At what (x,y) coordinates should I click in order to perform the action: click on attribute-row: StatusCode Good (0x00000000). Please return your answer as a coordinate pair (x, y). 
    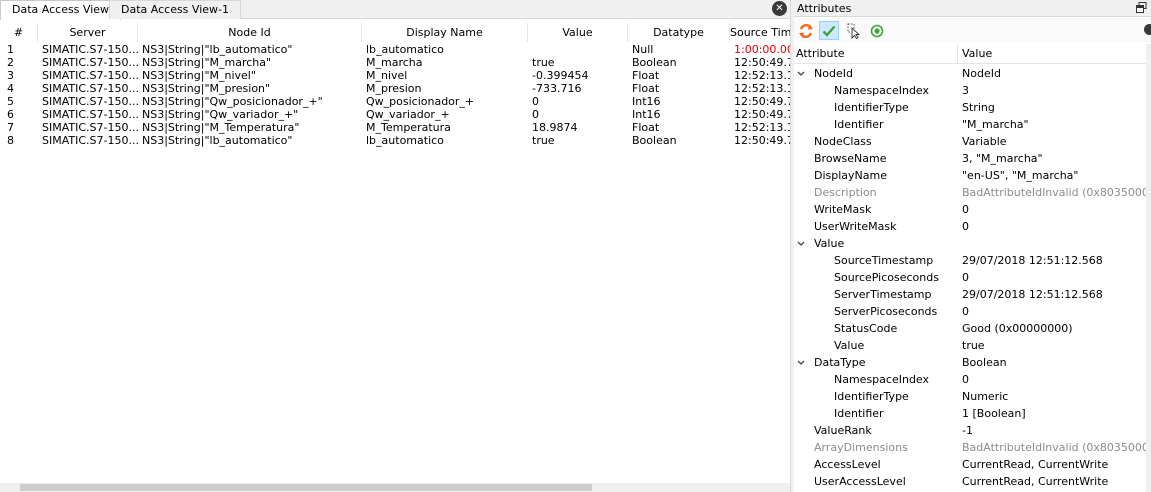
    Looking at the image, I should click on (970, 328).